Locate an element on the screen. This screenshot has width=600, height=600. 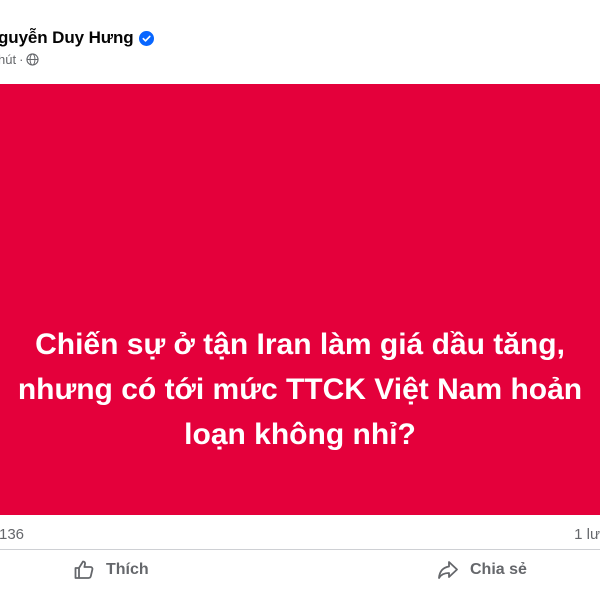
post-time: hút is located at coordinates (8, 59).